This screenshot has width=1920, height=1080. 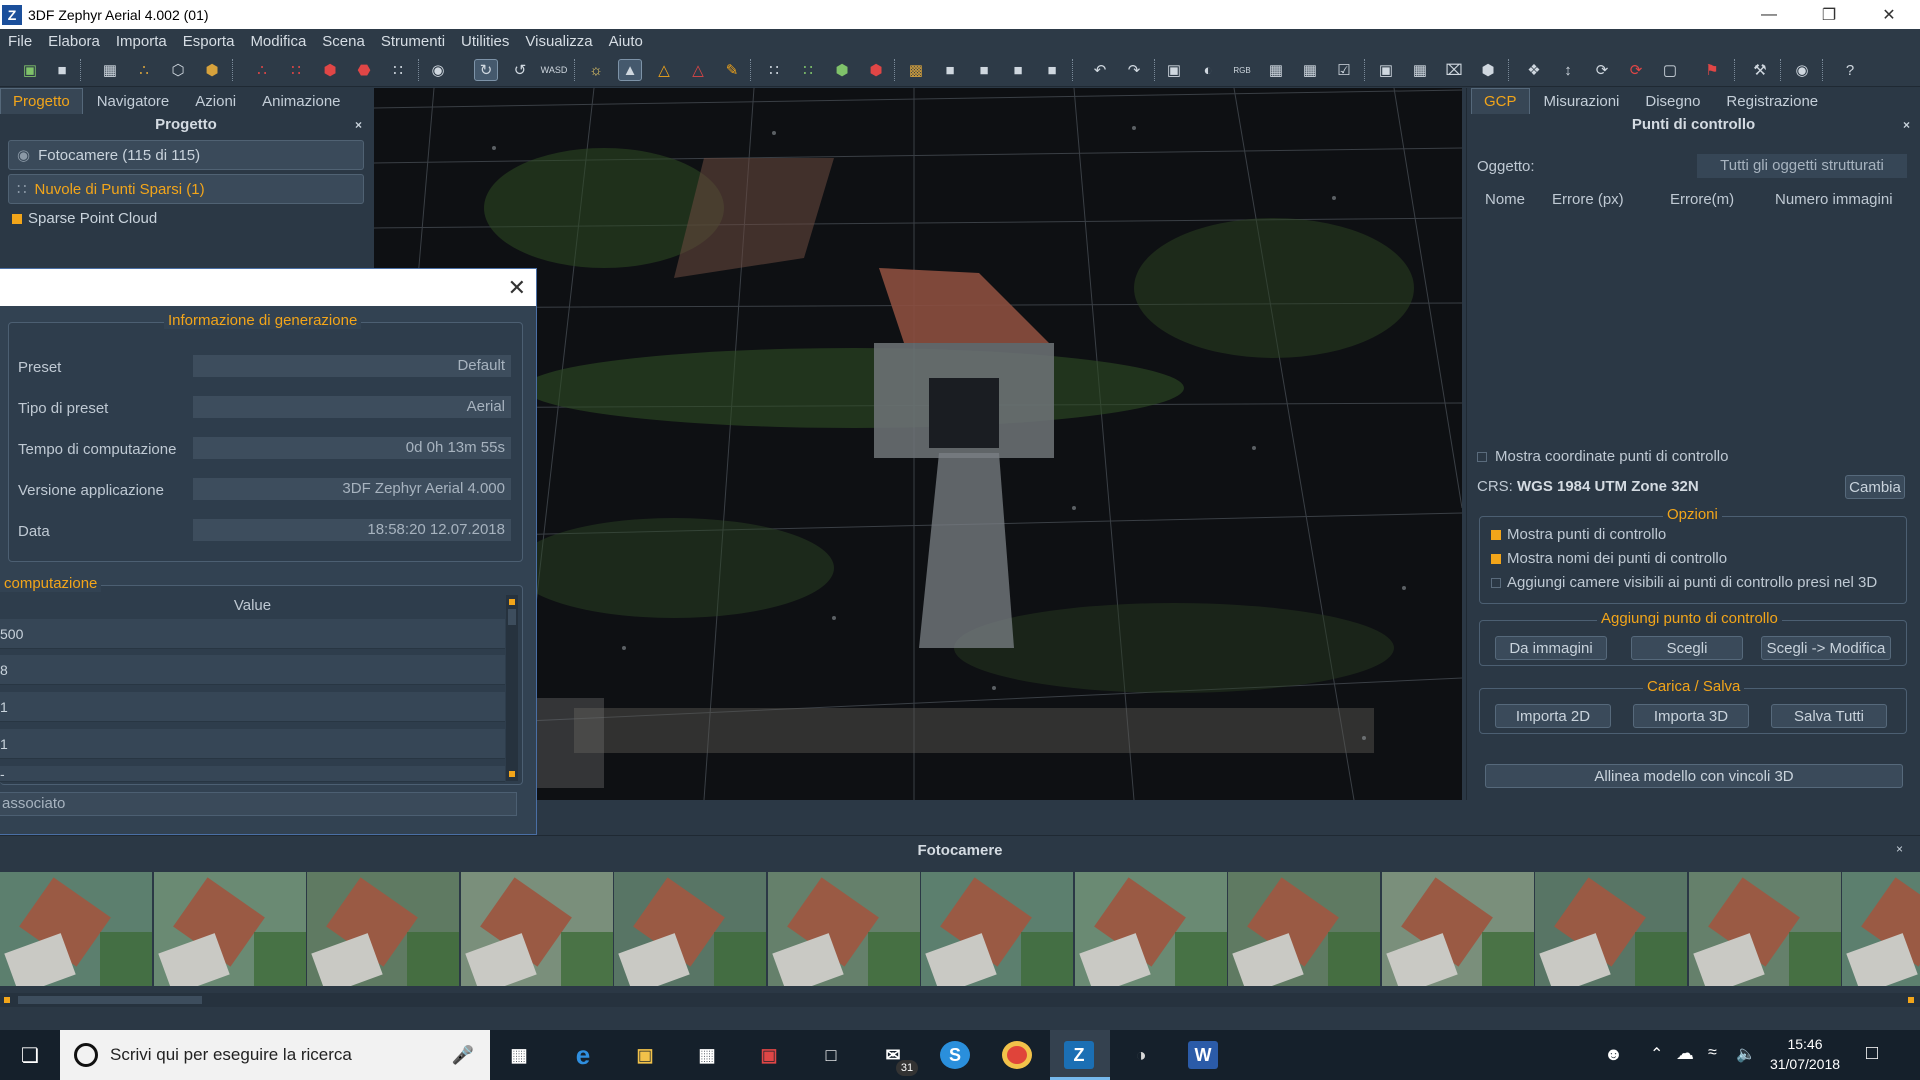 I want to click on chevron-up-icon: ⌃, so click(x=1656, y=1054).